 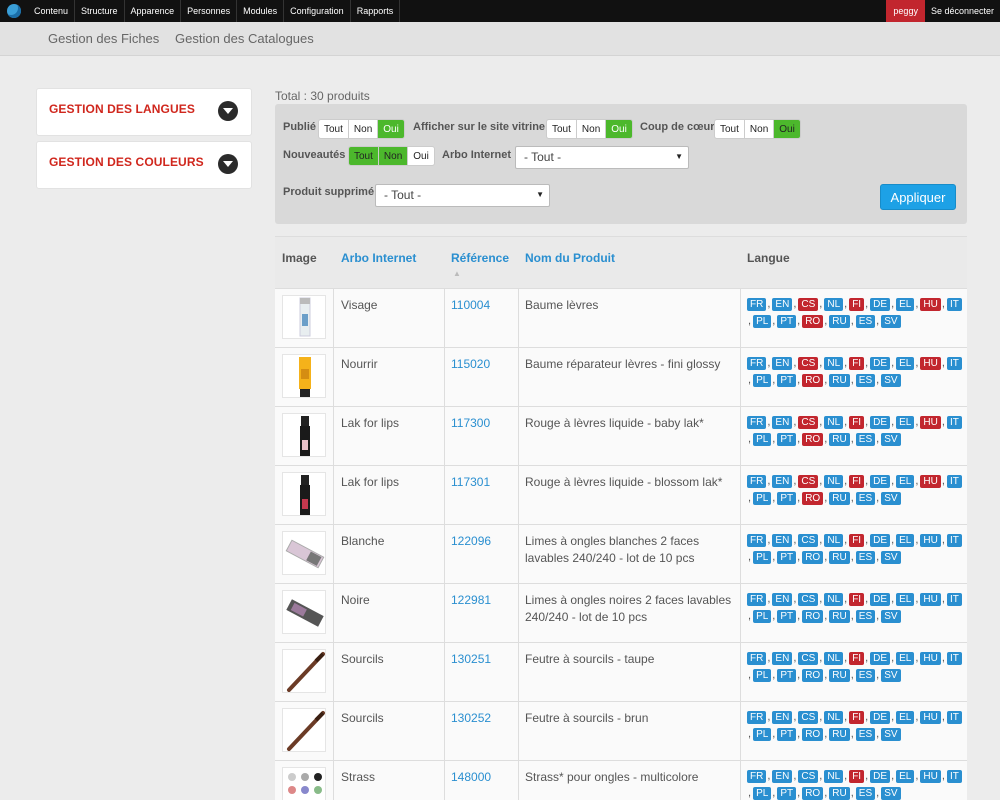 I want to click on reference-link: 122981, so click(x=471, y=600).